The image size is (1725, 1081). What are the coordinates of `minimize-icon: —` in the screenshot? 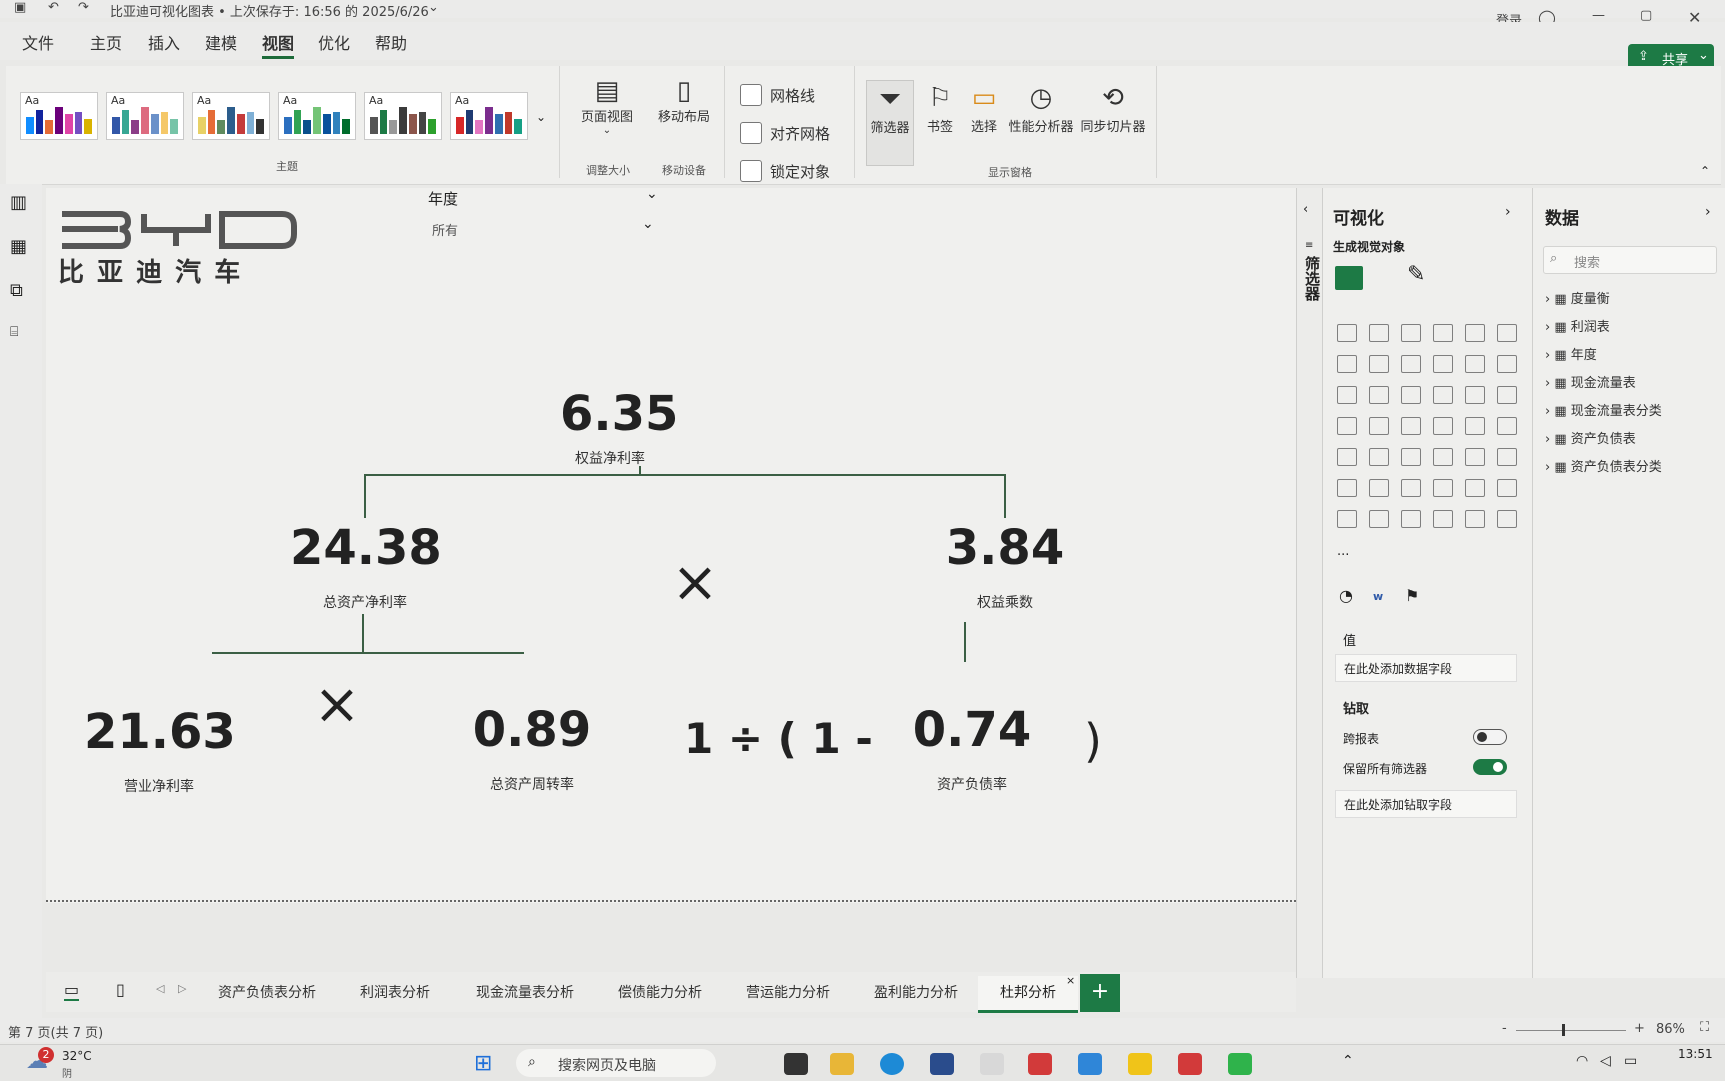 It's located at (1598, 15).